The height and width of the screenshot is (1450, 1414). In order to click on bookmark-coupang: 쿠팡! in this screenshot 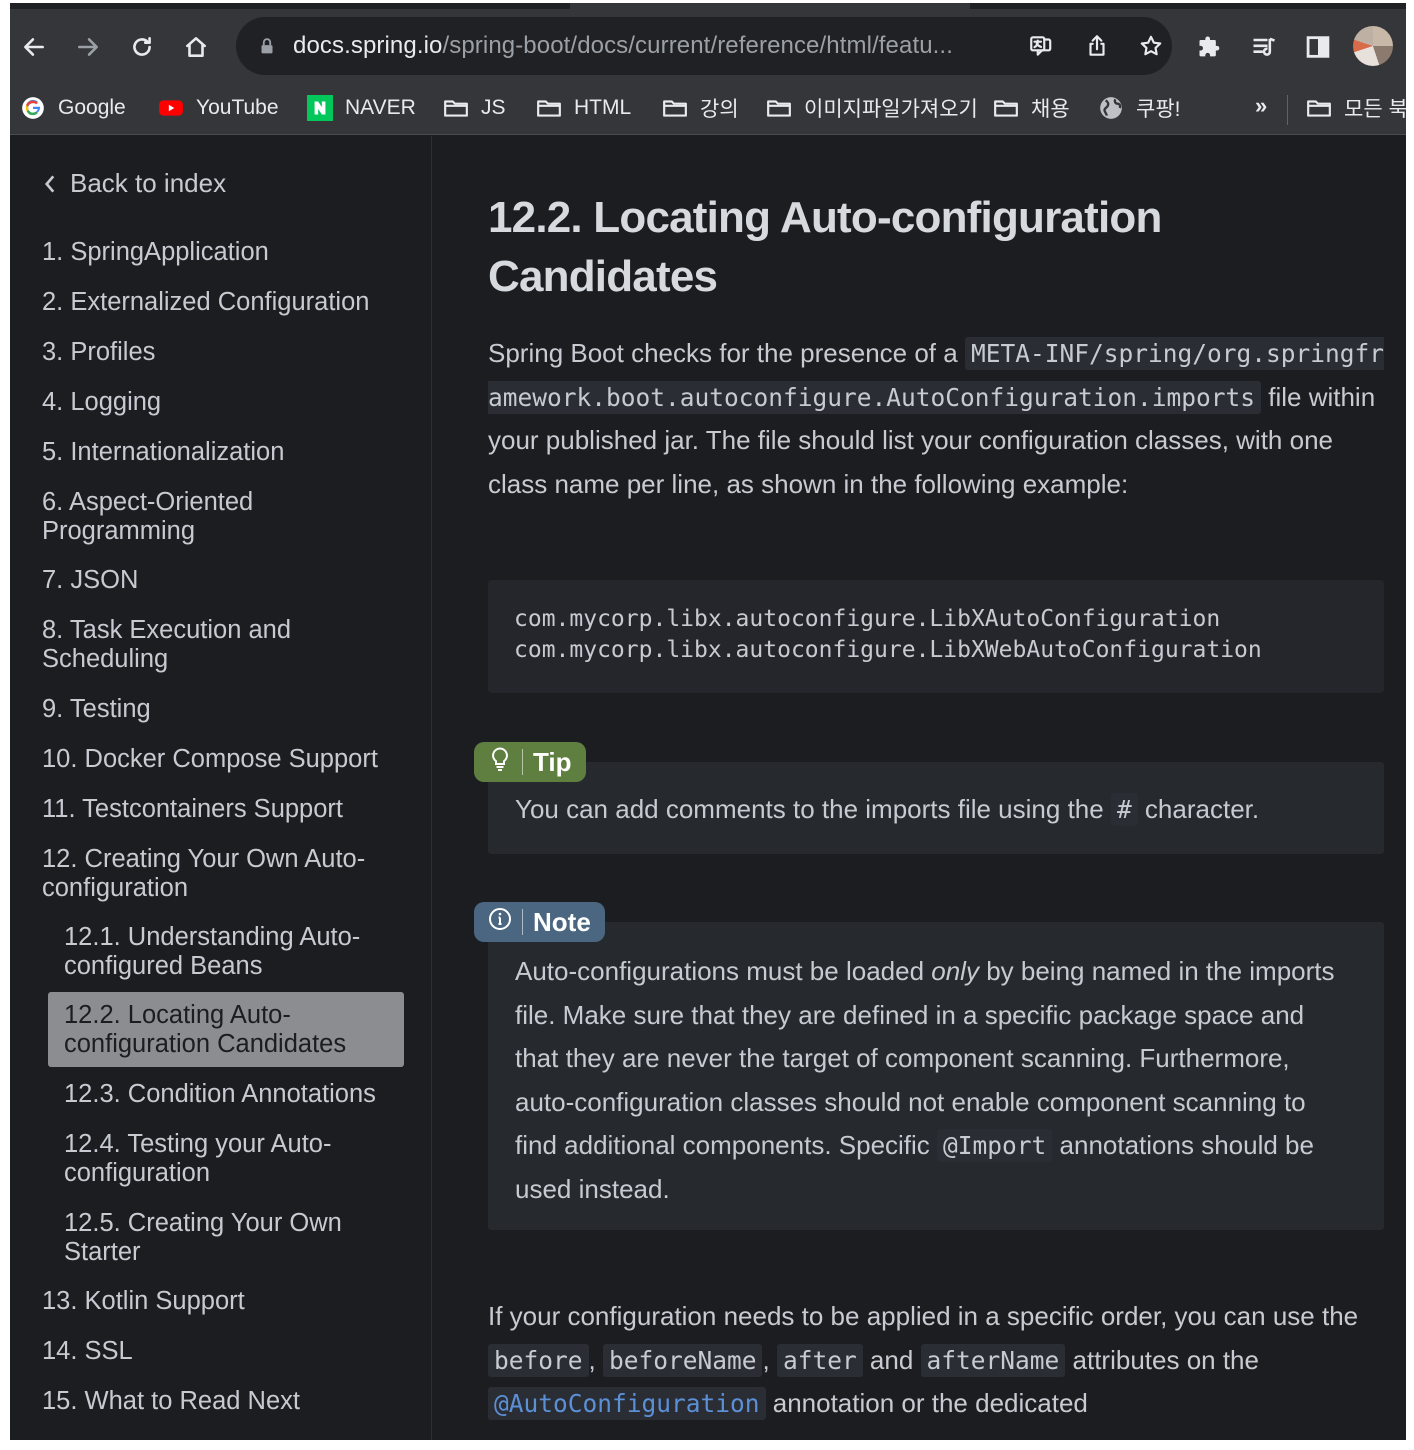, I will do `click(1139, 108)`.